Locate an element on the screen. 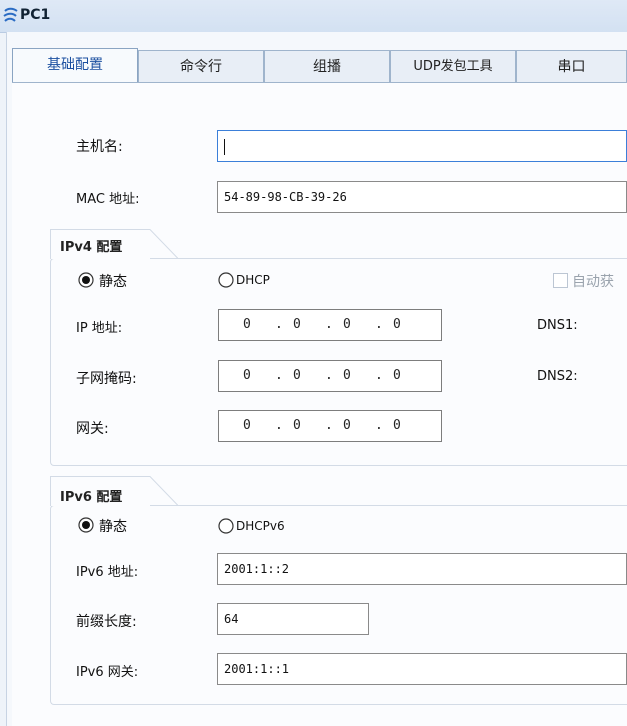  ipv6-address-field: 2001:1::2 is located at coordinates (422, 569).